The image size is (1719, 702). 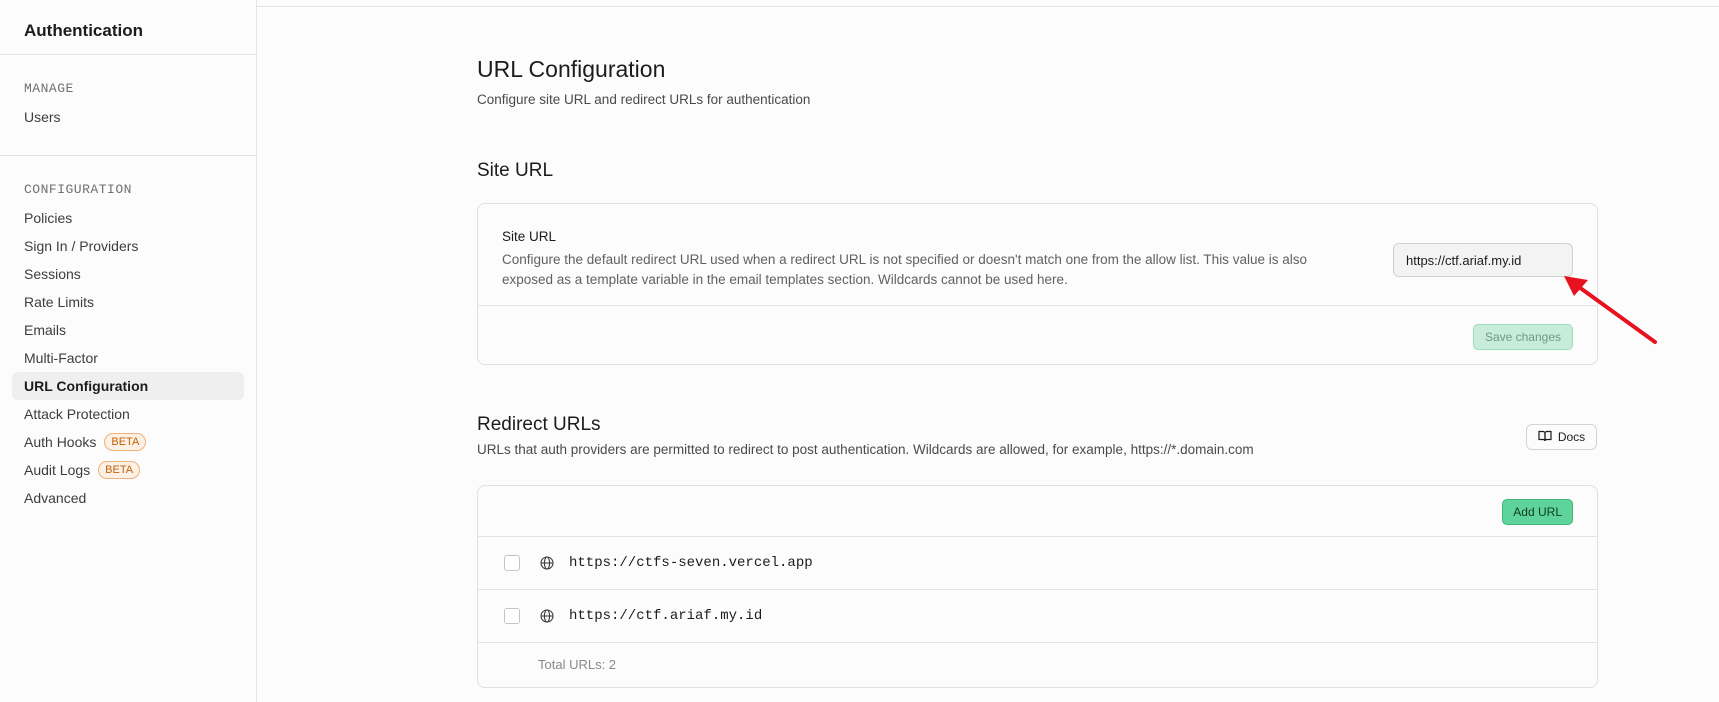 I want to click on sidebar-item-label: Emails, so click(x=45, y=330).